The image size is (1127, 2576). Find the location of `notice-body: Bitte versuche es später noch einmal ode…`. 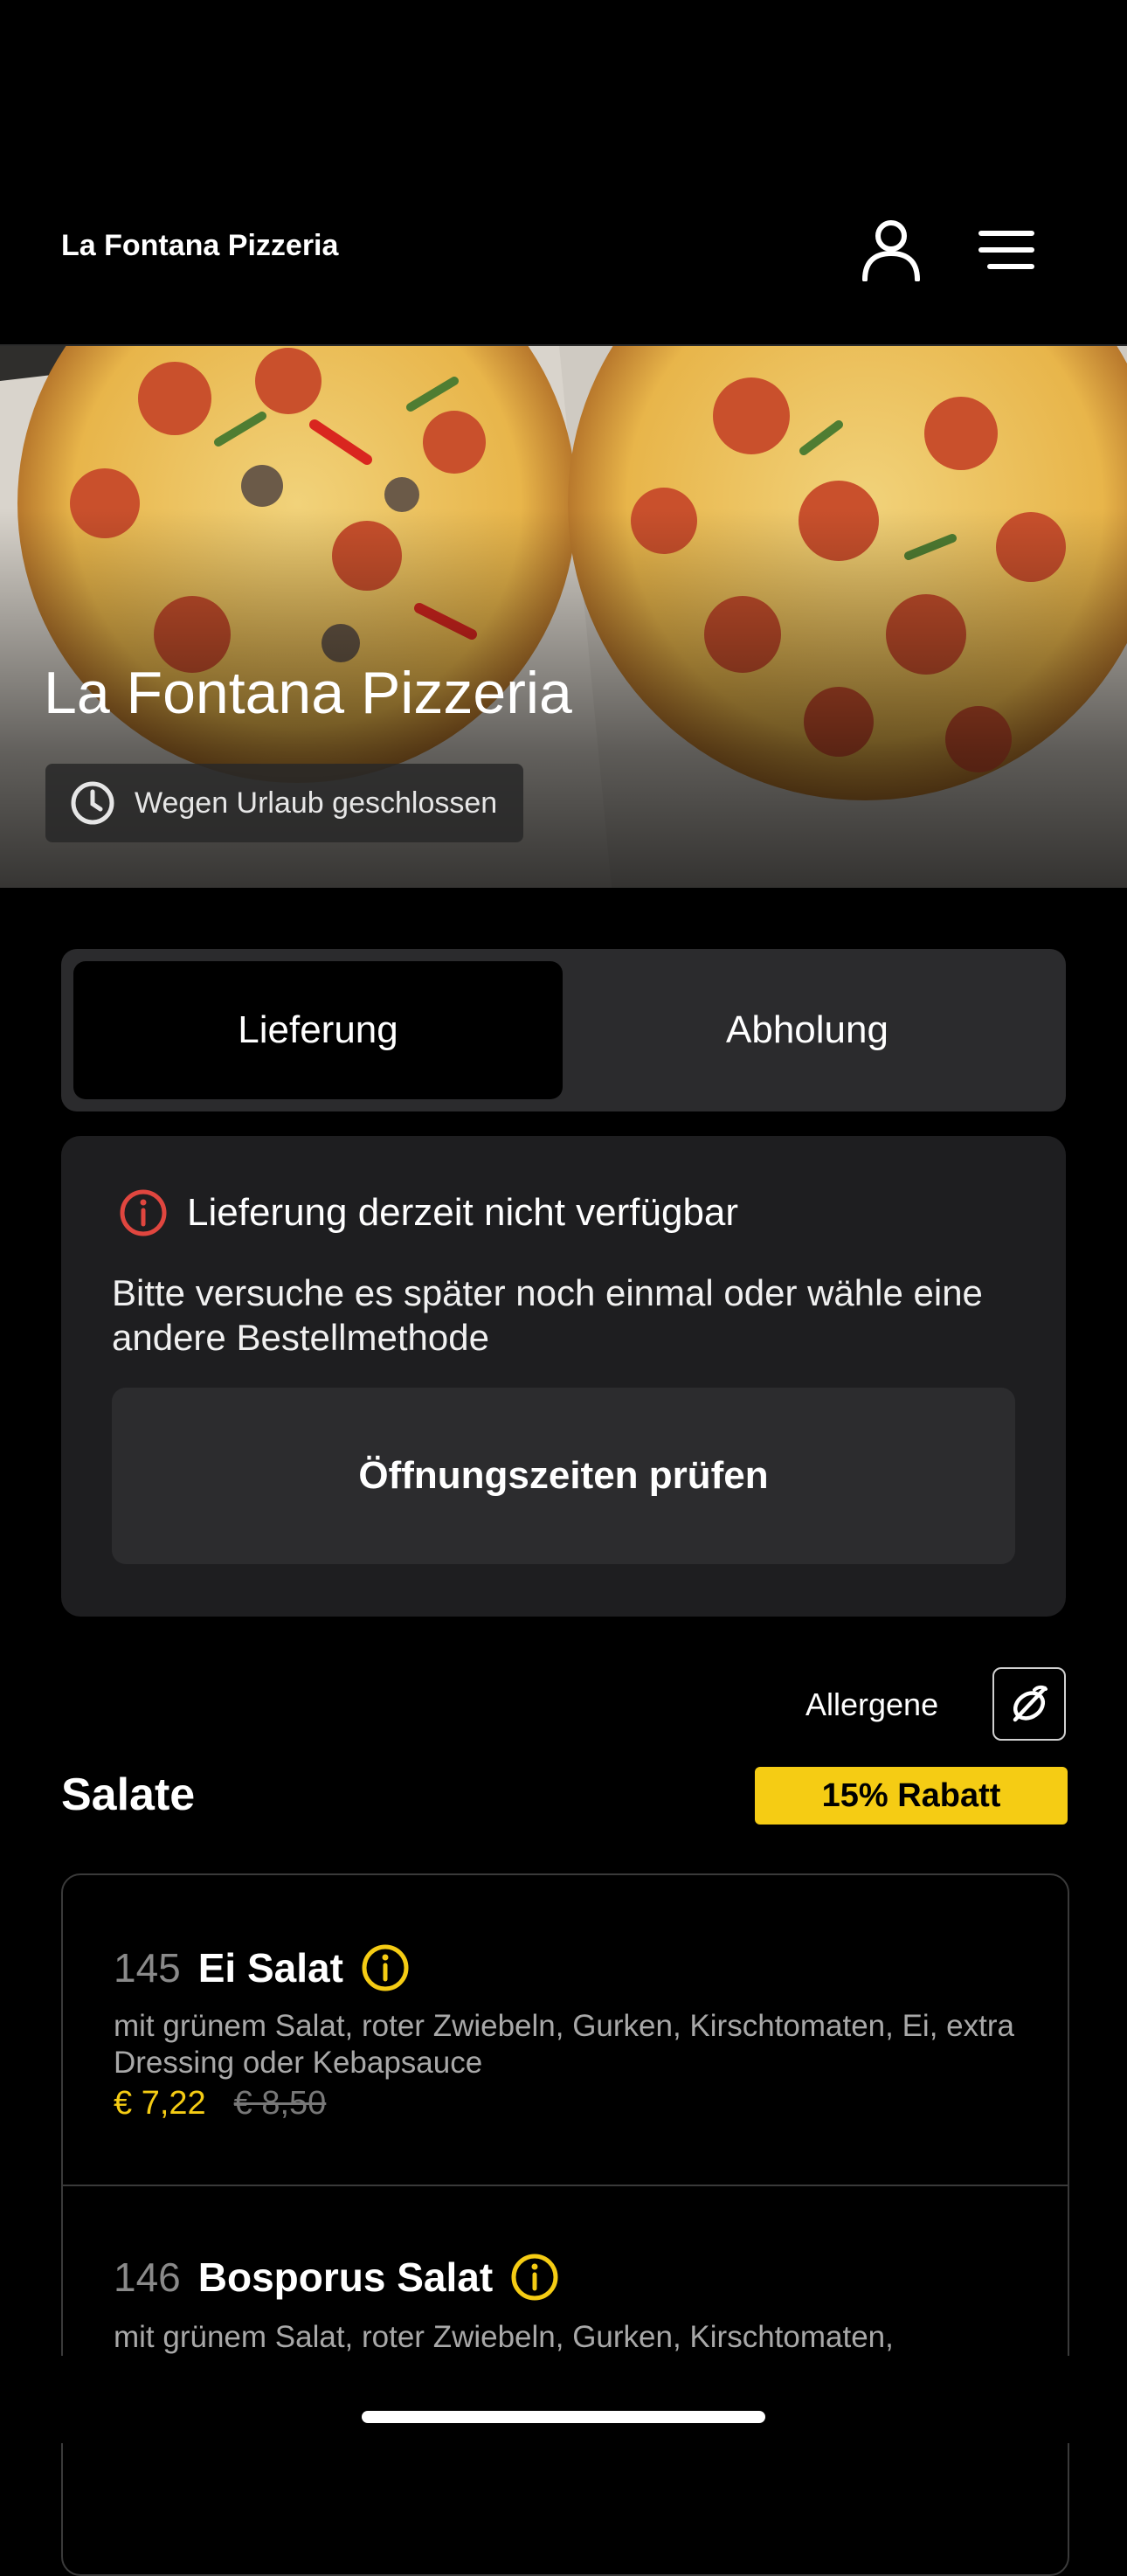

notice-body: Bitte versuche es später noch einmal ode… is located at coordinates (547, 1315).